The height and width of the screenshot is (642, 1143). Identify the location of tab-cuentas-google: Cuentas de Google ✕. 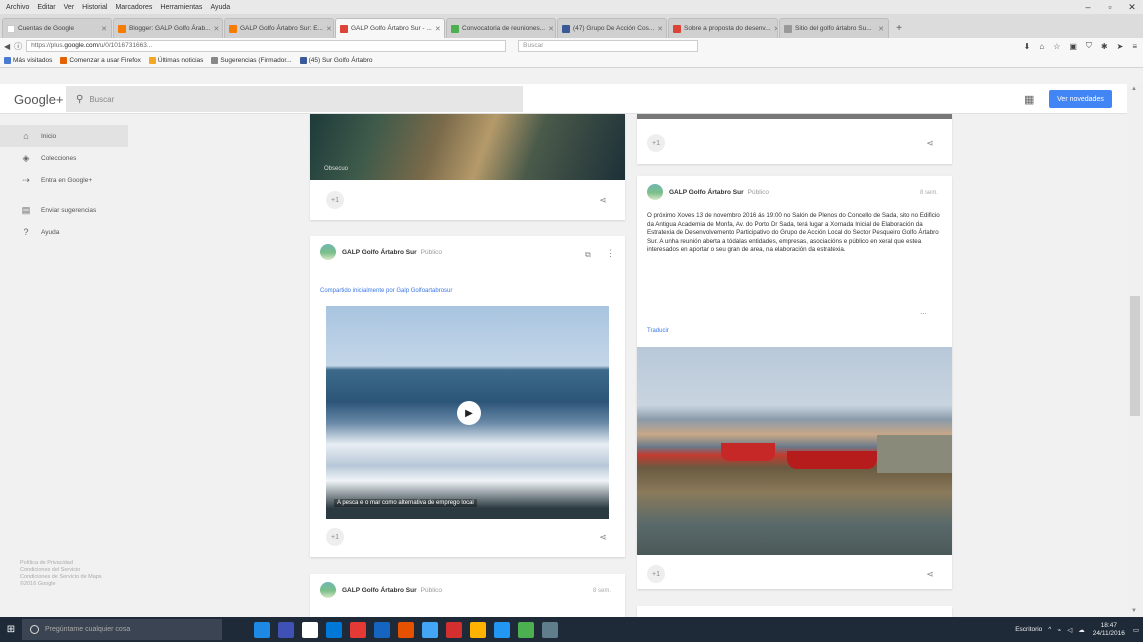
(57, 28).